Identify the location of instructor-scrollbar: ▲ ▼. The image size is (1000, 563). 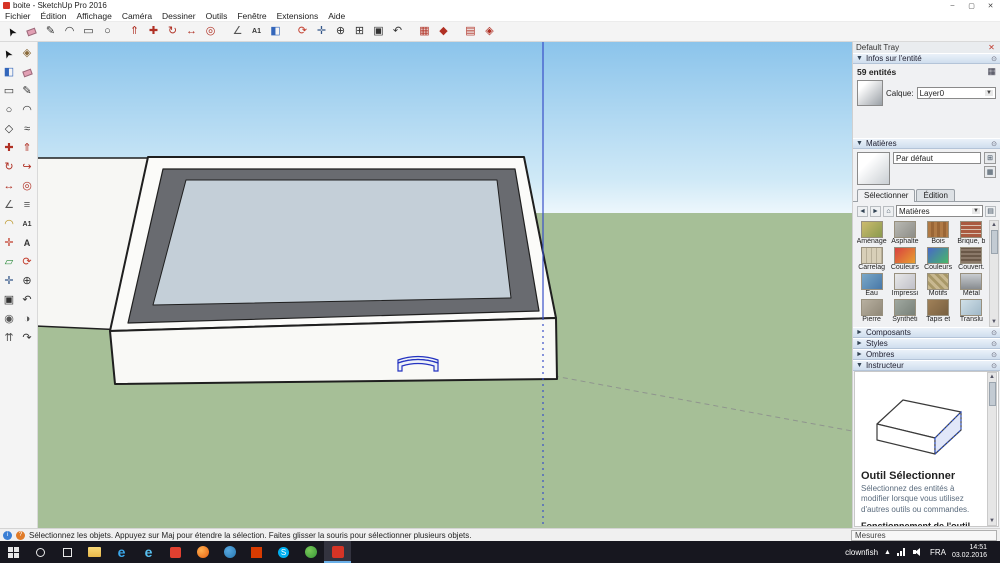
(992, 449).